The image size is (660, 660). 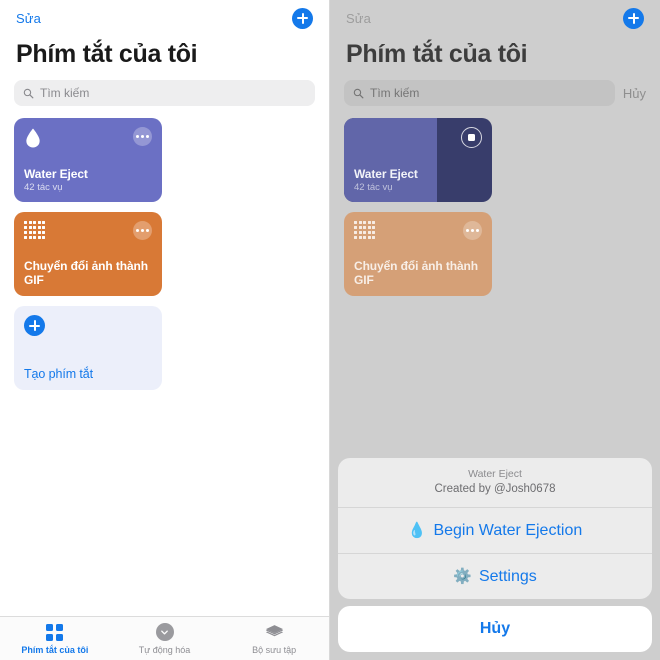 I want to click on right-navbar: Sửa, so click(x=495, y=18).